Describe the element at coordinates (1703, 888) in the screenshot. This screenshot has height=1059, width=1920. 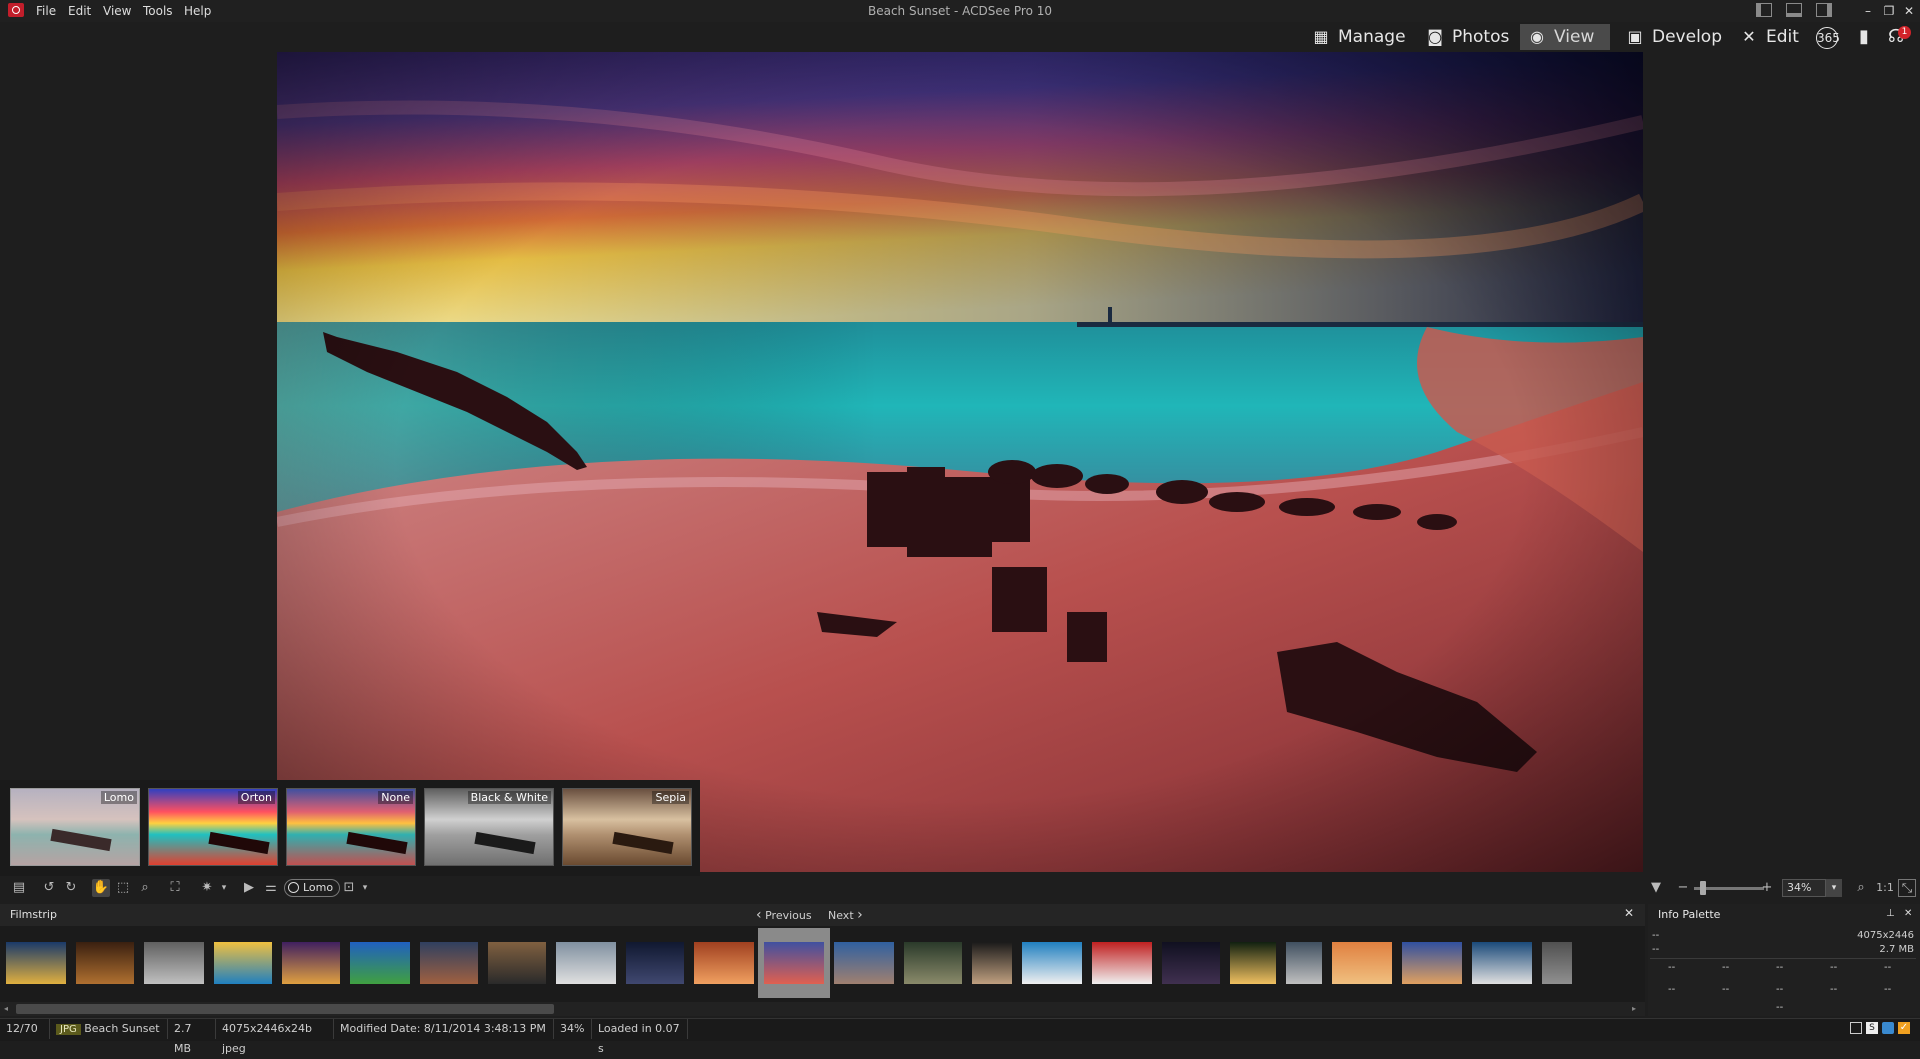
I see `zoom-slider-handle` at that location.